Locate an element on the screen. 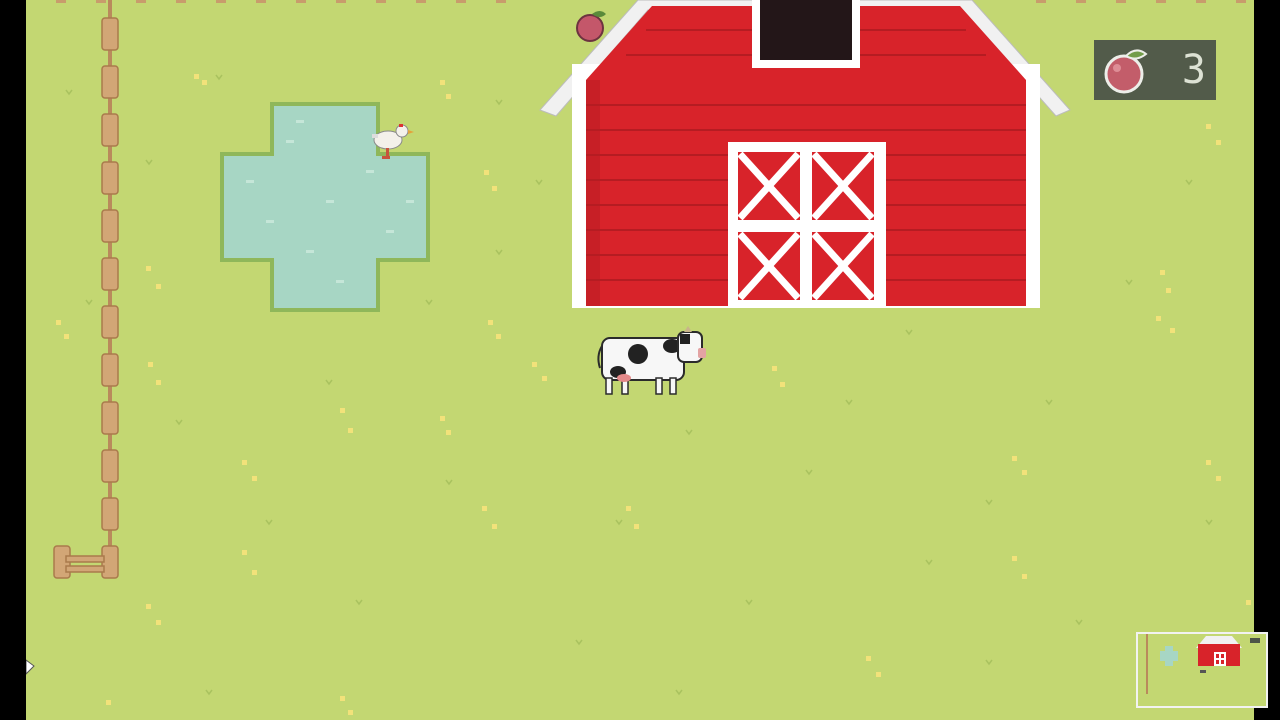 The image size is (1280, 720). minimap-view is located at coordinates (1202, 670).